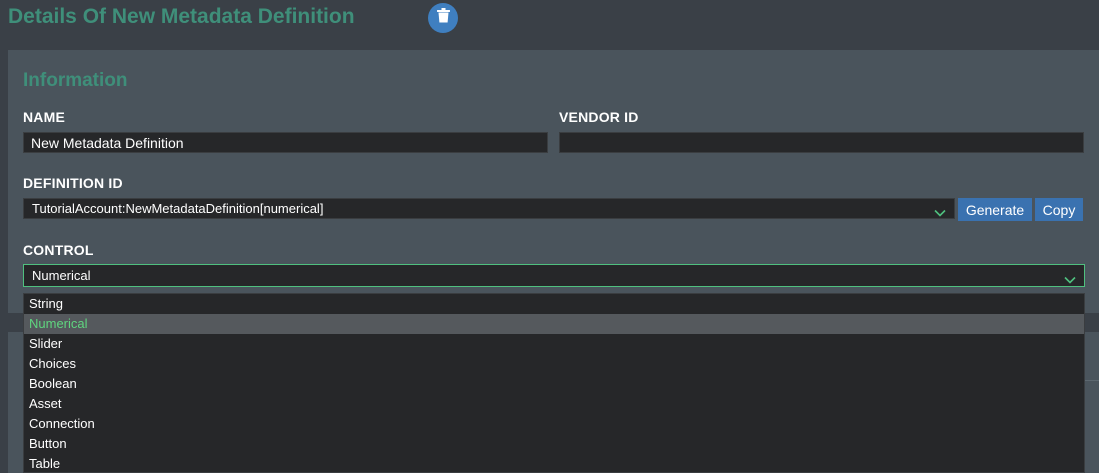  I want to click on dropdown-option-table: Table, so click(554, 463).